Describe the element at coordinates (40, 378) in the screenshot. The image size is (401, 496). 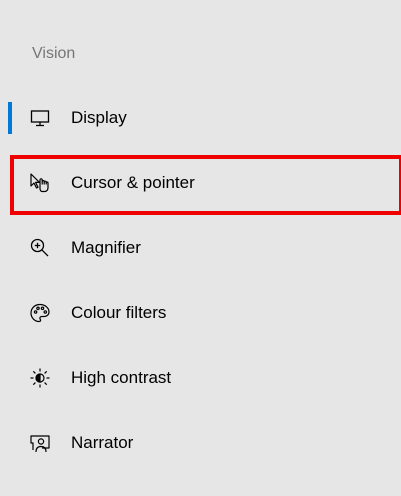
I see `brightness-icon` at that location.